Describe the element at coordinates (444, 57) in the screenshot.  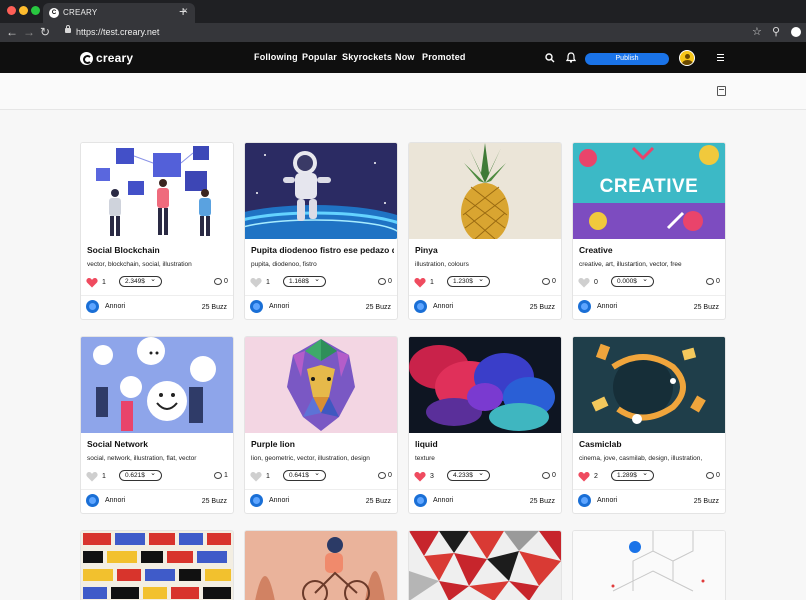
I see `nav-promoted: Promoted` at that location.